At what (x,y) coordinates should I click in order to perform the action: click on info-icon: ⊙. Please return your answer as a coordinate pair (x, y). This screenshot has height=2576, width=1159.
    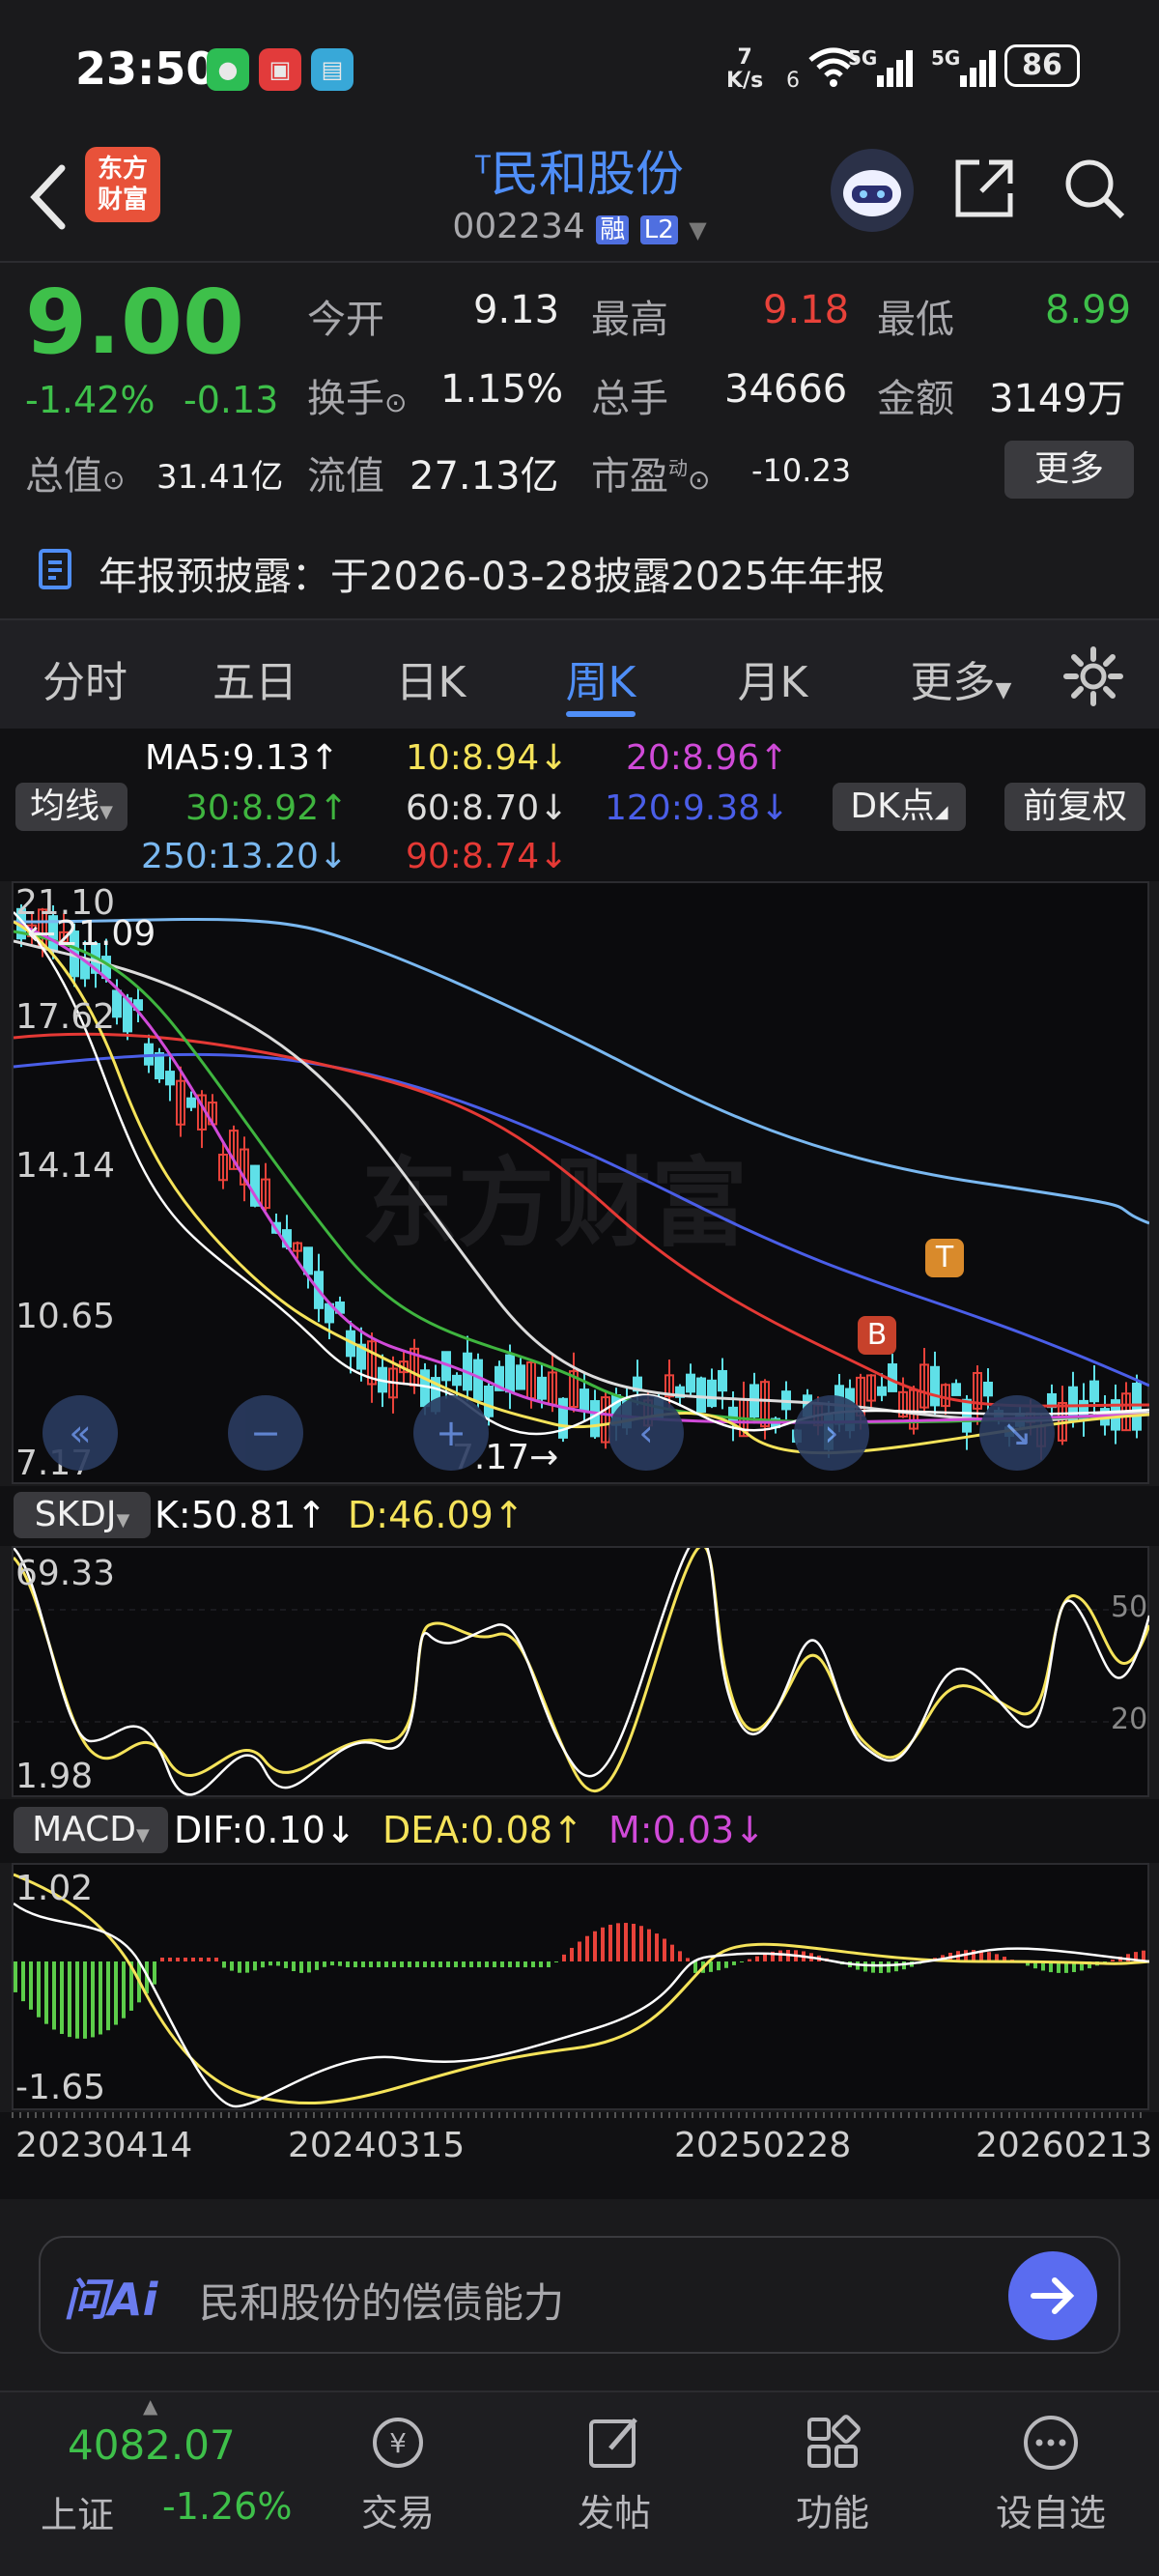
    Looking at the image, I should click on (114, 480).